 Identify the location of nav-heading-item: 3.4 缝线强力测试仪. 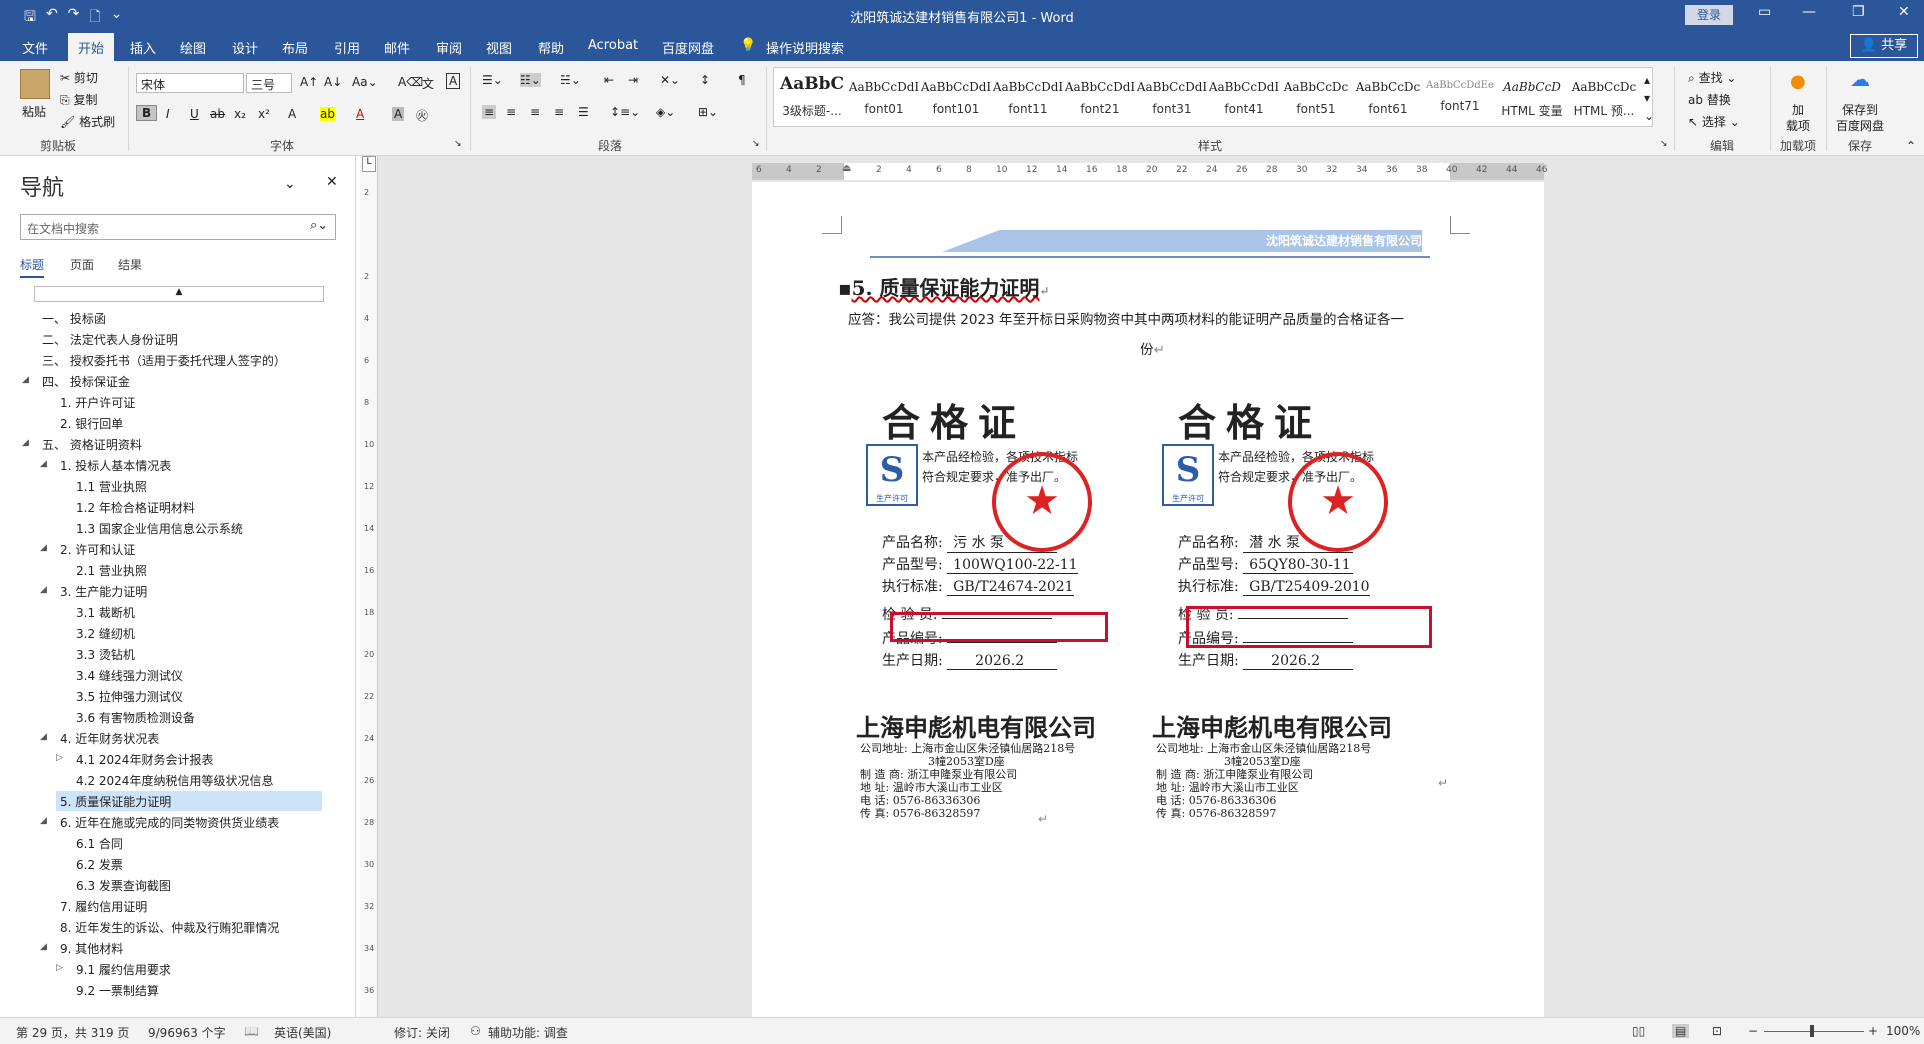
(129, 675).